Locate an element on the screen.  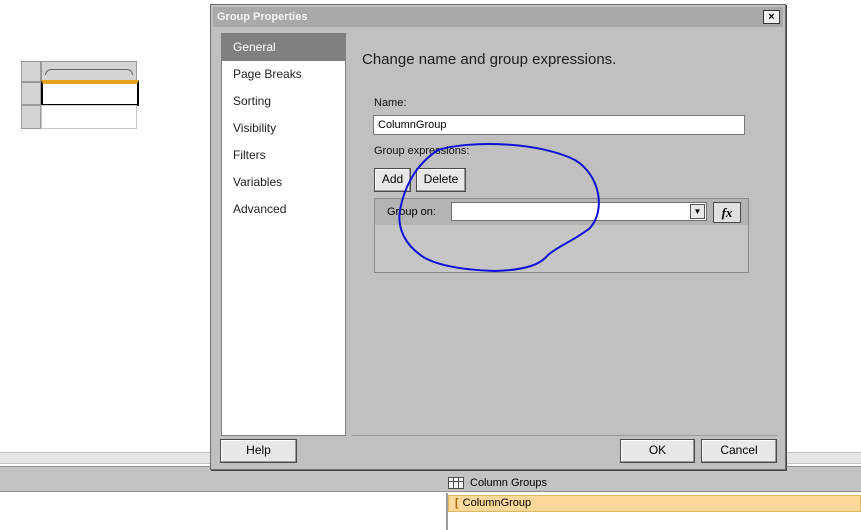
column-groups-header: Column Groups is located at coordinates (497, 483).